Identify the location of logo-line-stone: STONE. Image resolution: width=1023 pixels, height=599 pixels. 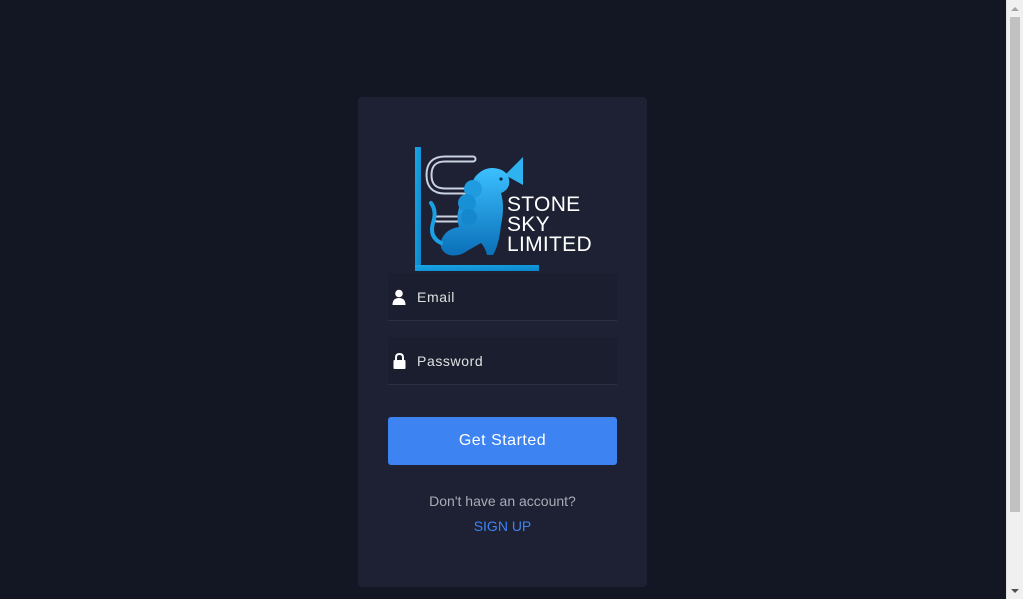
(544, 204).